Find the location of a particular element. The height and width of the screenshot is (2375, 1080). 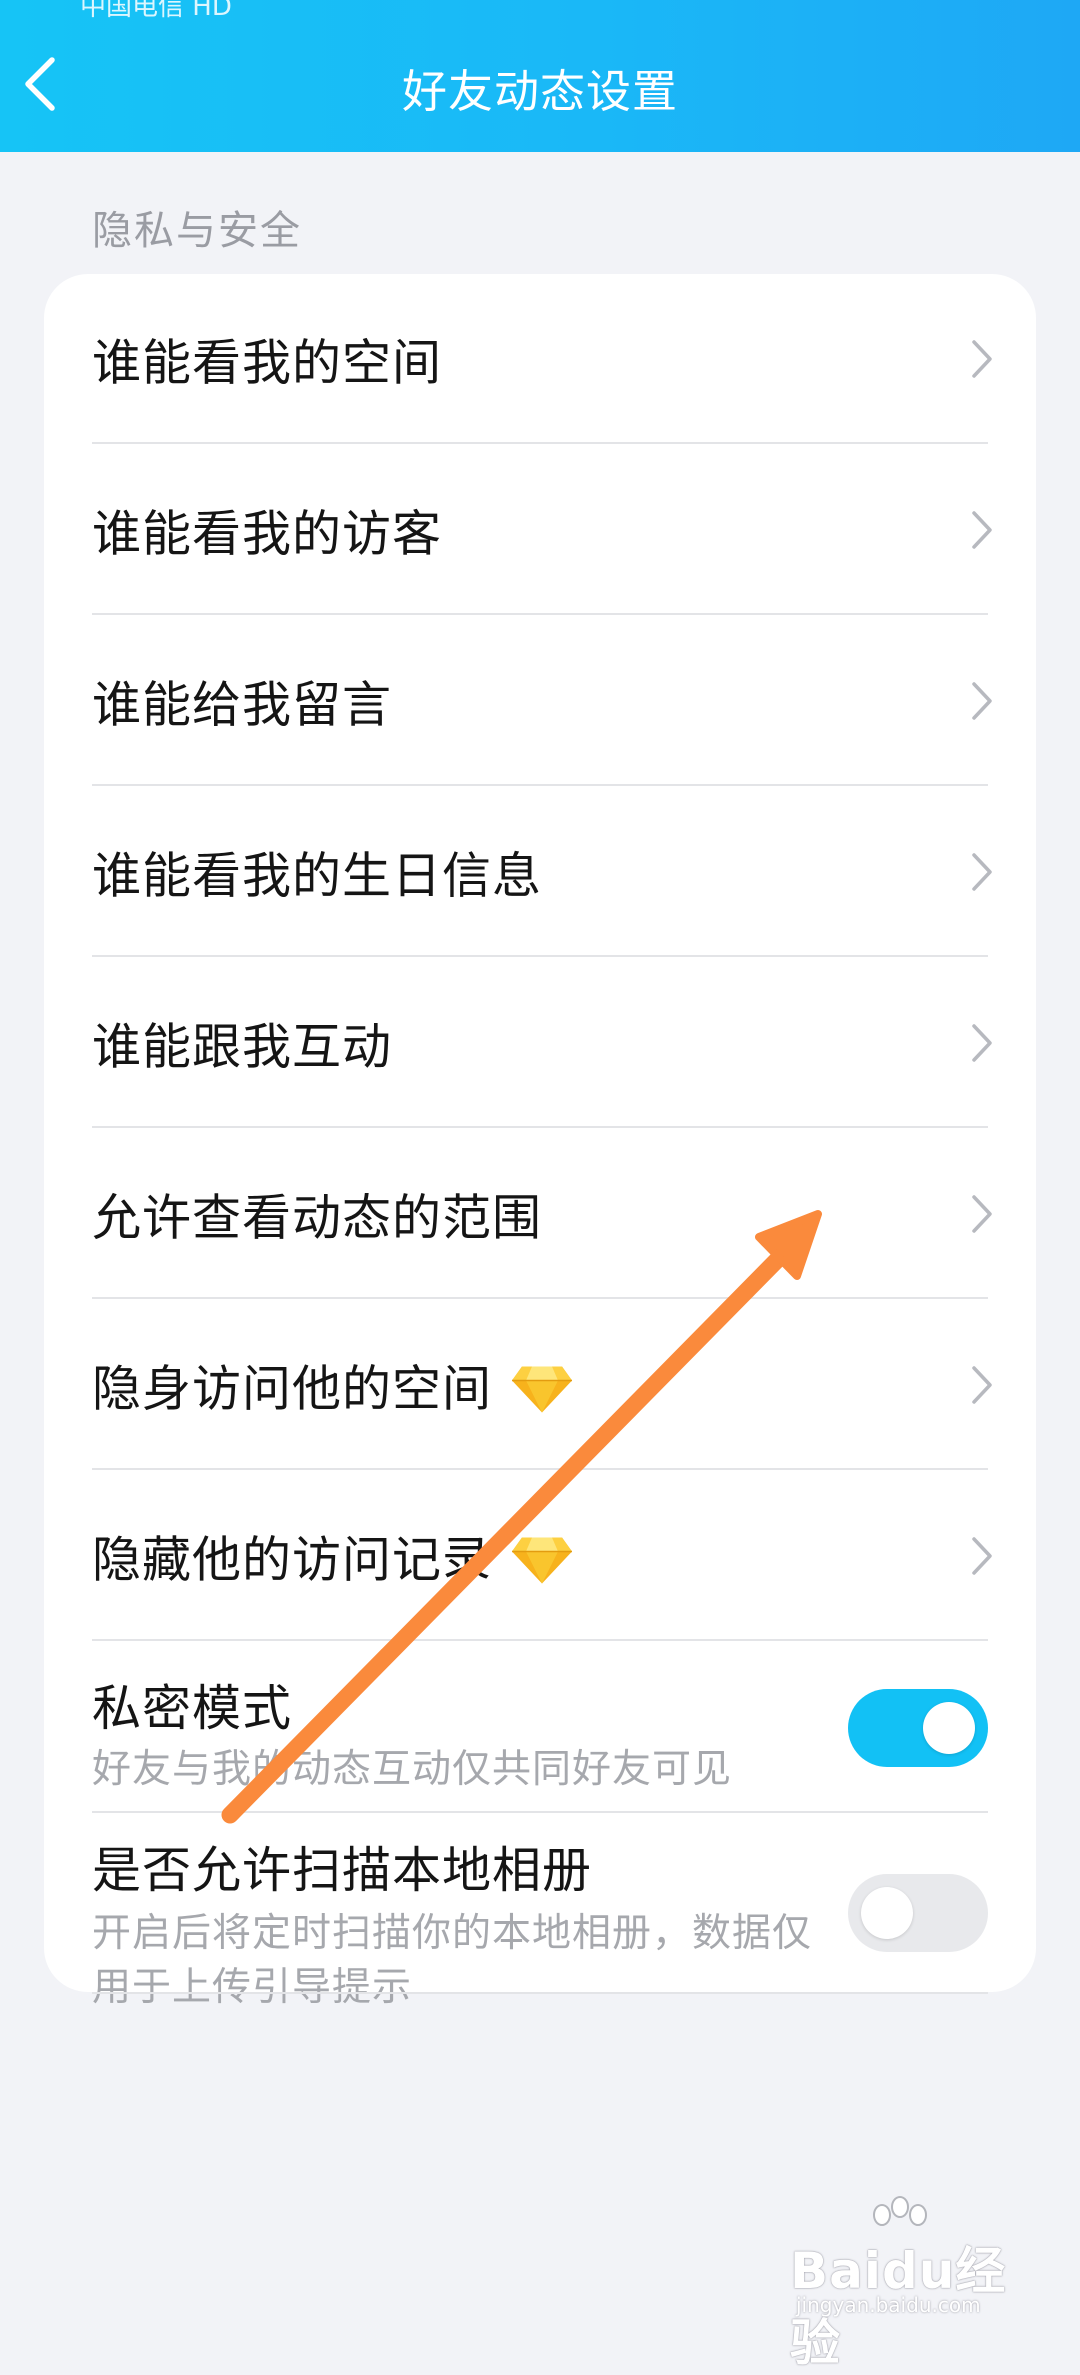

setting-label: 谁能看我的访客 is located at coordinates (267, 534).